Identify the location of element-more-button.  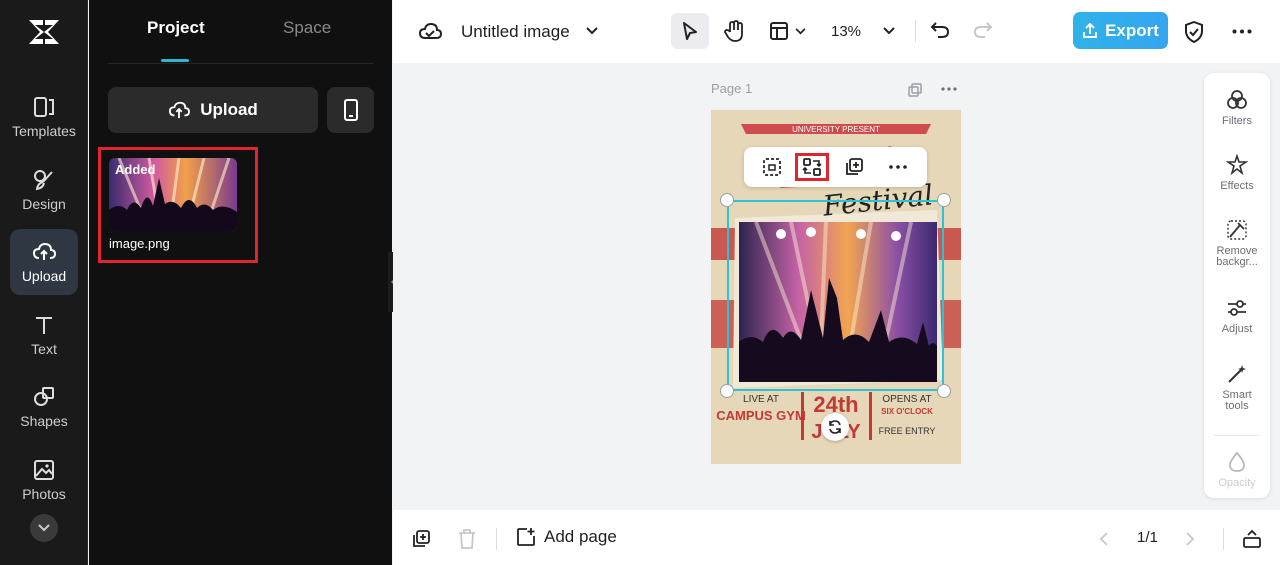
(898, 167).